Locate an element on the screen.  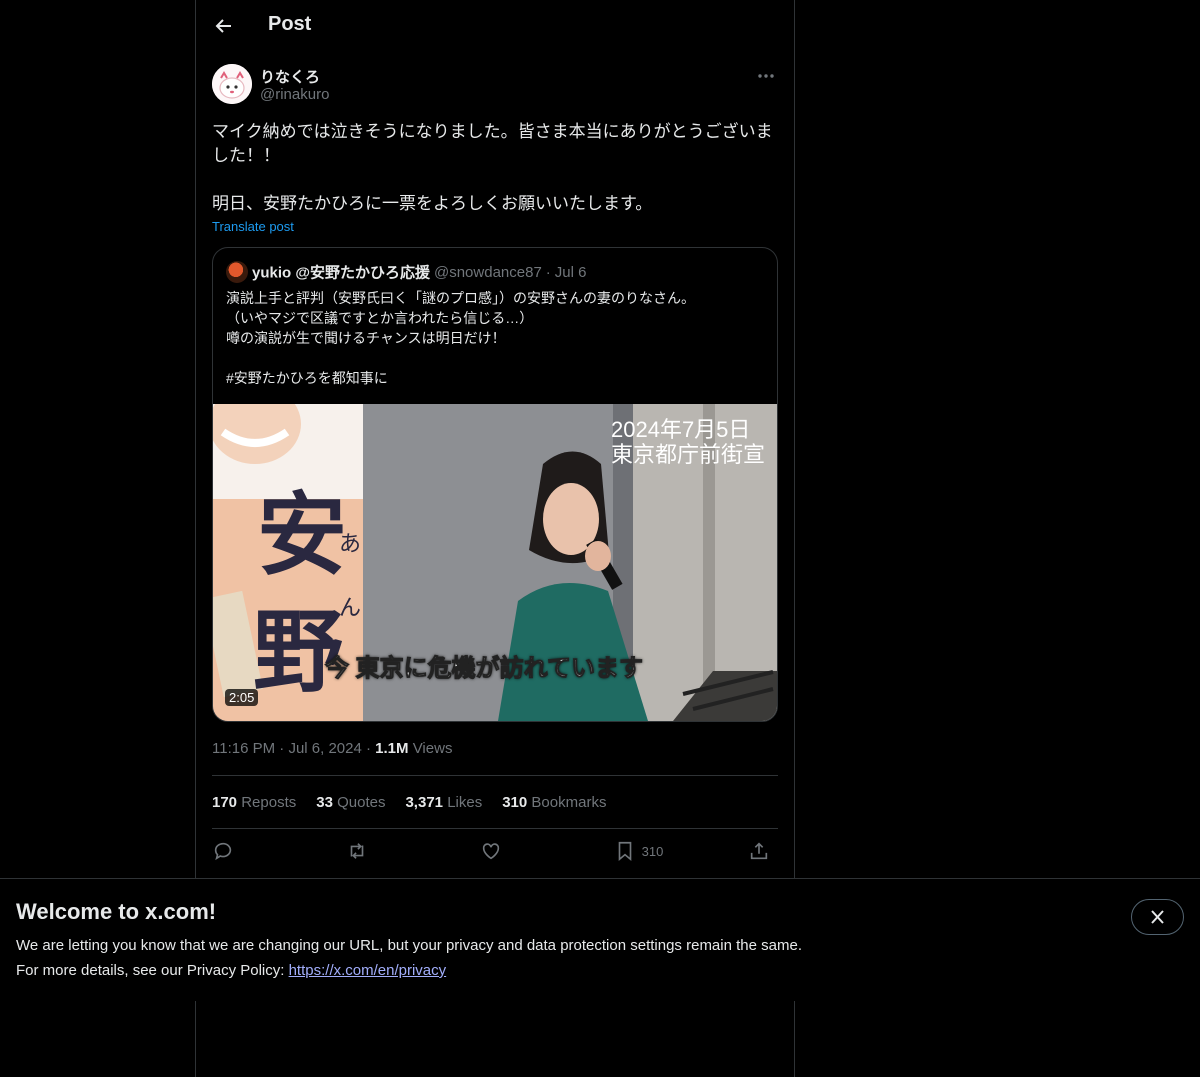
bookmark-count: 310 is located at coordinates (652, 851).